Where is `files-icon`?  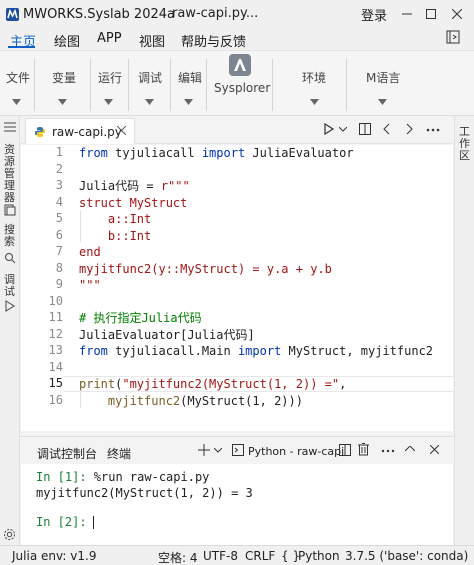
files-icon is located at coordinates (10, 210).